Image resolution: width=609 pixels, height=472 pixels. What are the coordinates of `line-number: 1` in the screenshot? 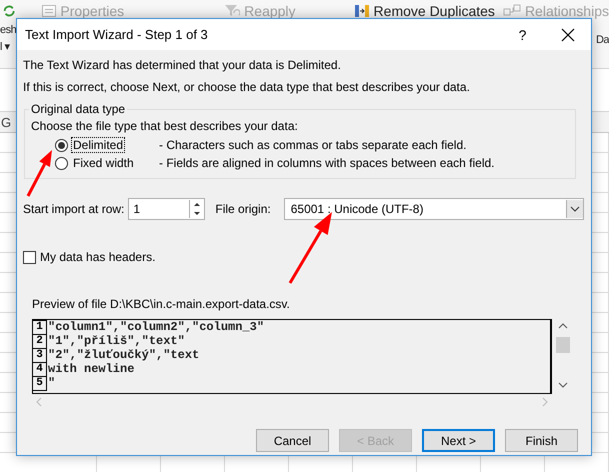 It's located at (40, 327).